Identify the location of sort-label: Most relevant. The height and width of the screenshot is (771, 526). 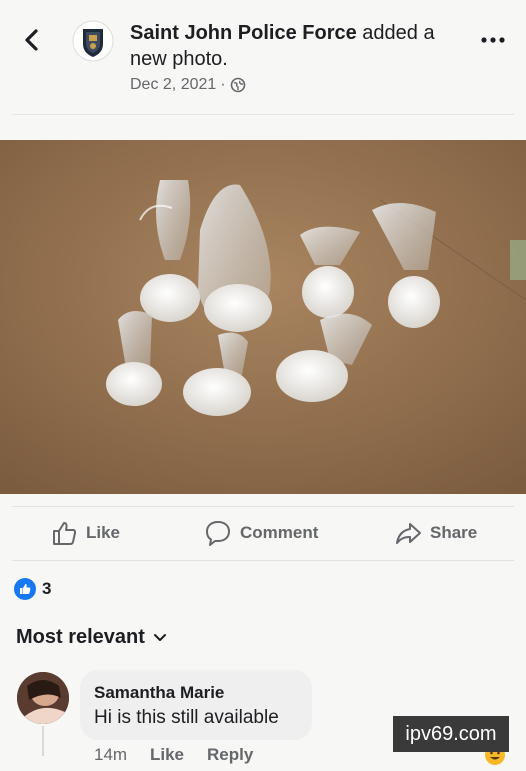
(80, 637).